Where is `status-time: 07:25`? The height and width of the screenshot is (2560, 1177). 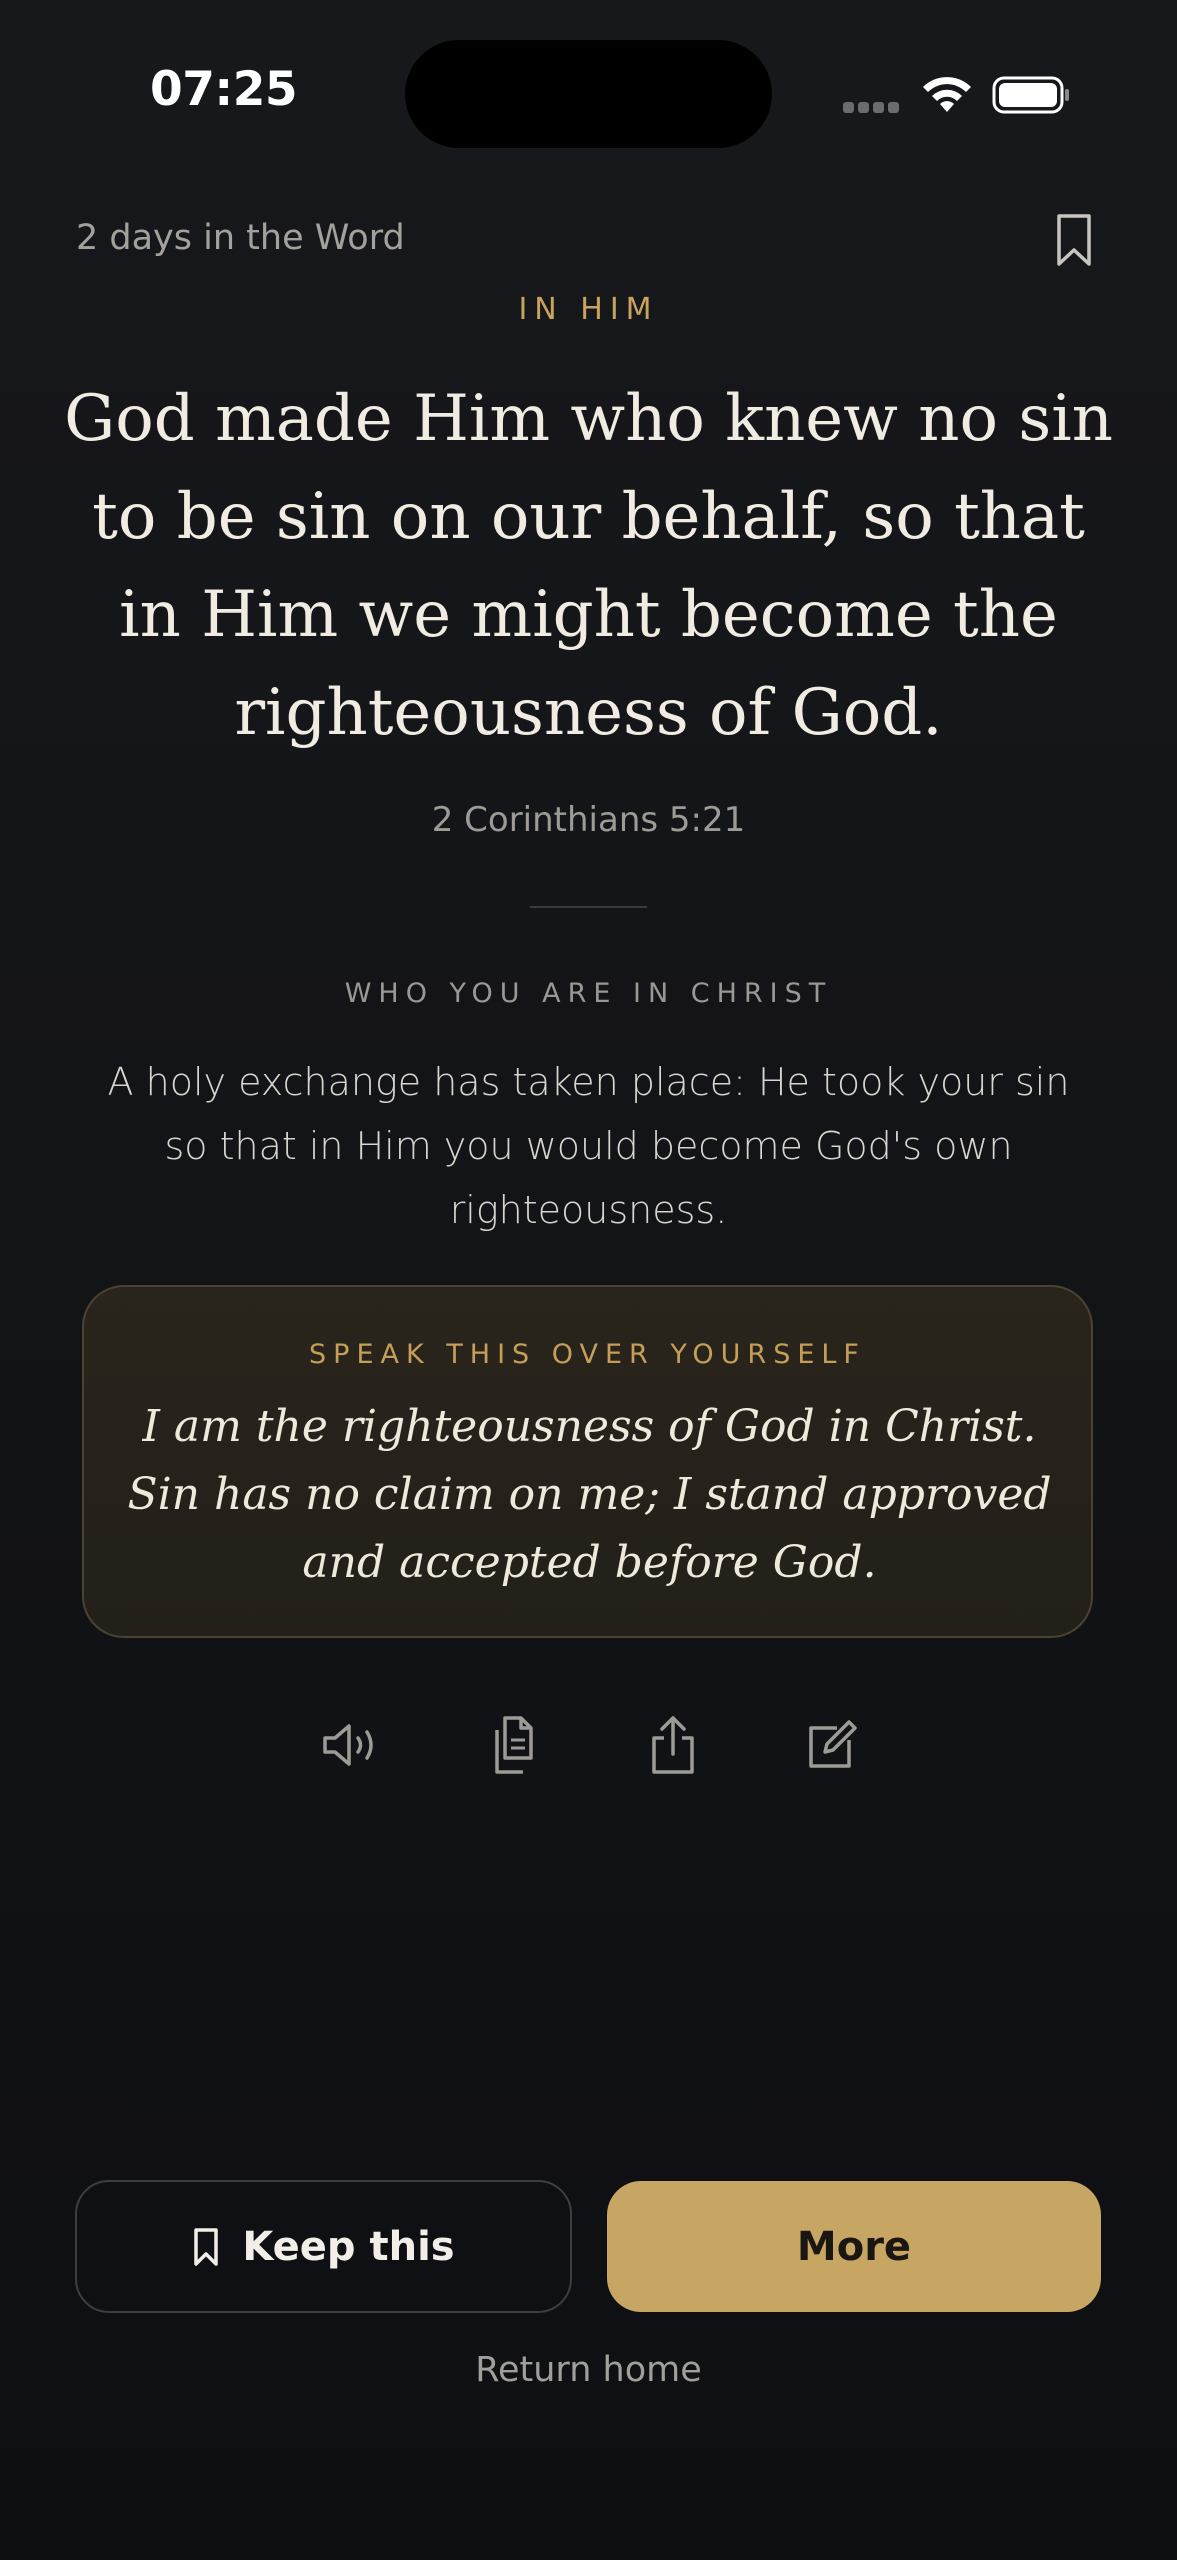
status-time: 07:25 is located at coordinates (224, 89).